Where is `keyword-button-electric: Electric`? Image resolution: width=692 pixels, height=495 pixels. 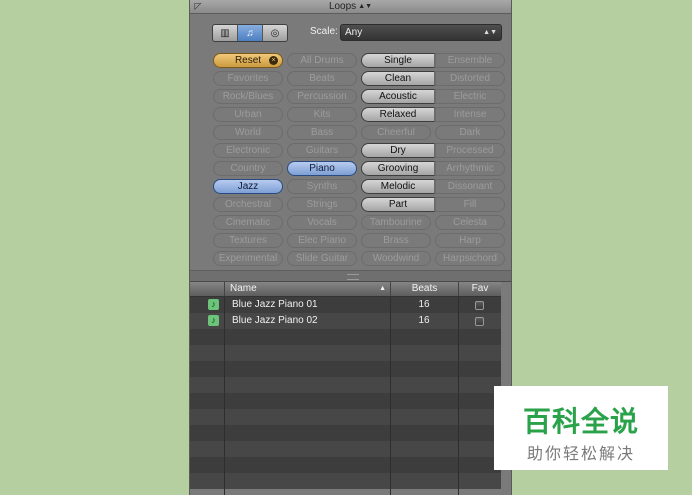 keyword-button-electric: Electric is located at coordinates (470, 96).